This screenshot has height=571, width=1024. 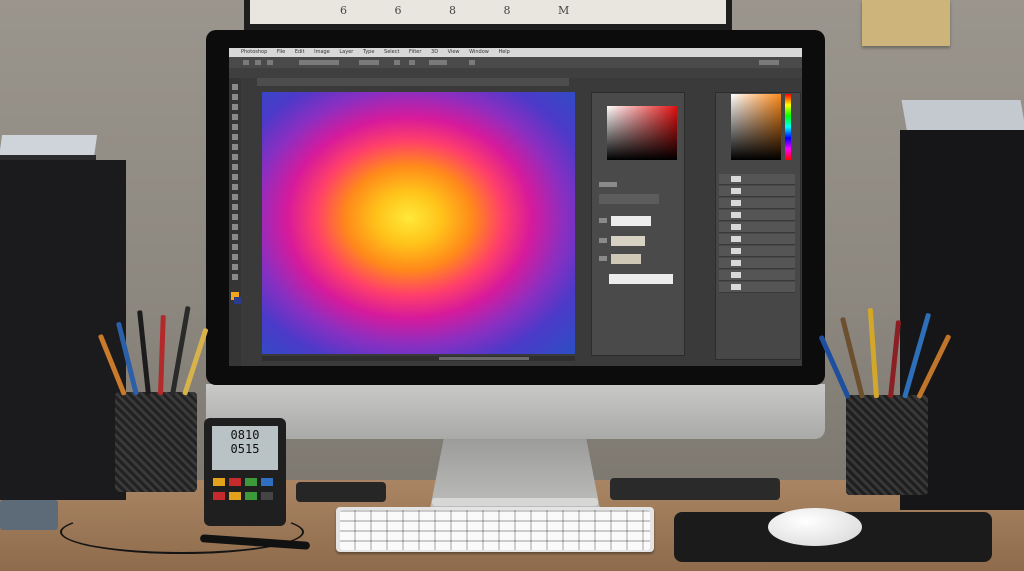 What do you see at coordinates (235, 137) in the screenshot?
I see `eyedropper-icon` at bounding box center [235, 137].